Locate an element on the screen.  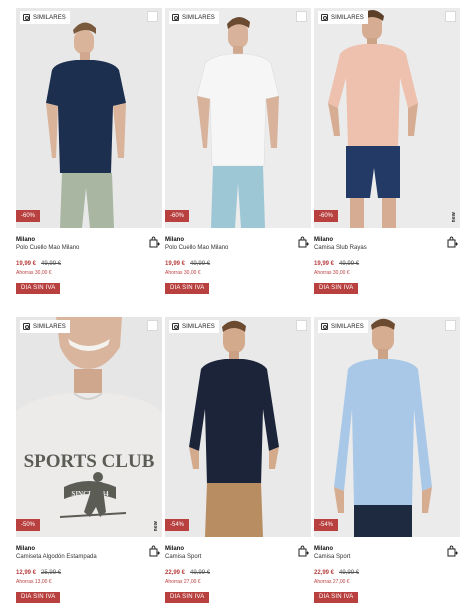
product-photo: SPORTS CLUB SINCE 1984 is located at coordinates (89, 427).